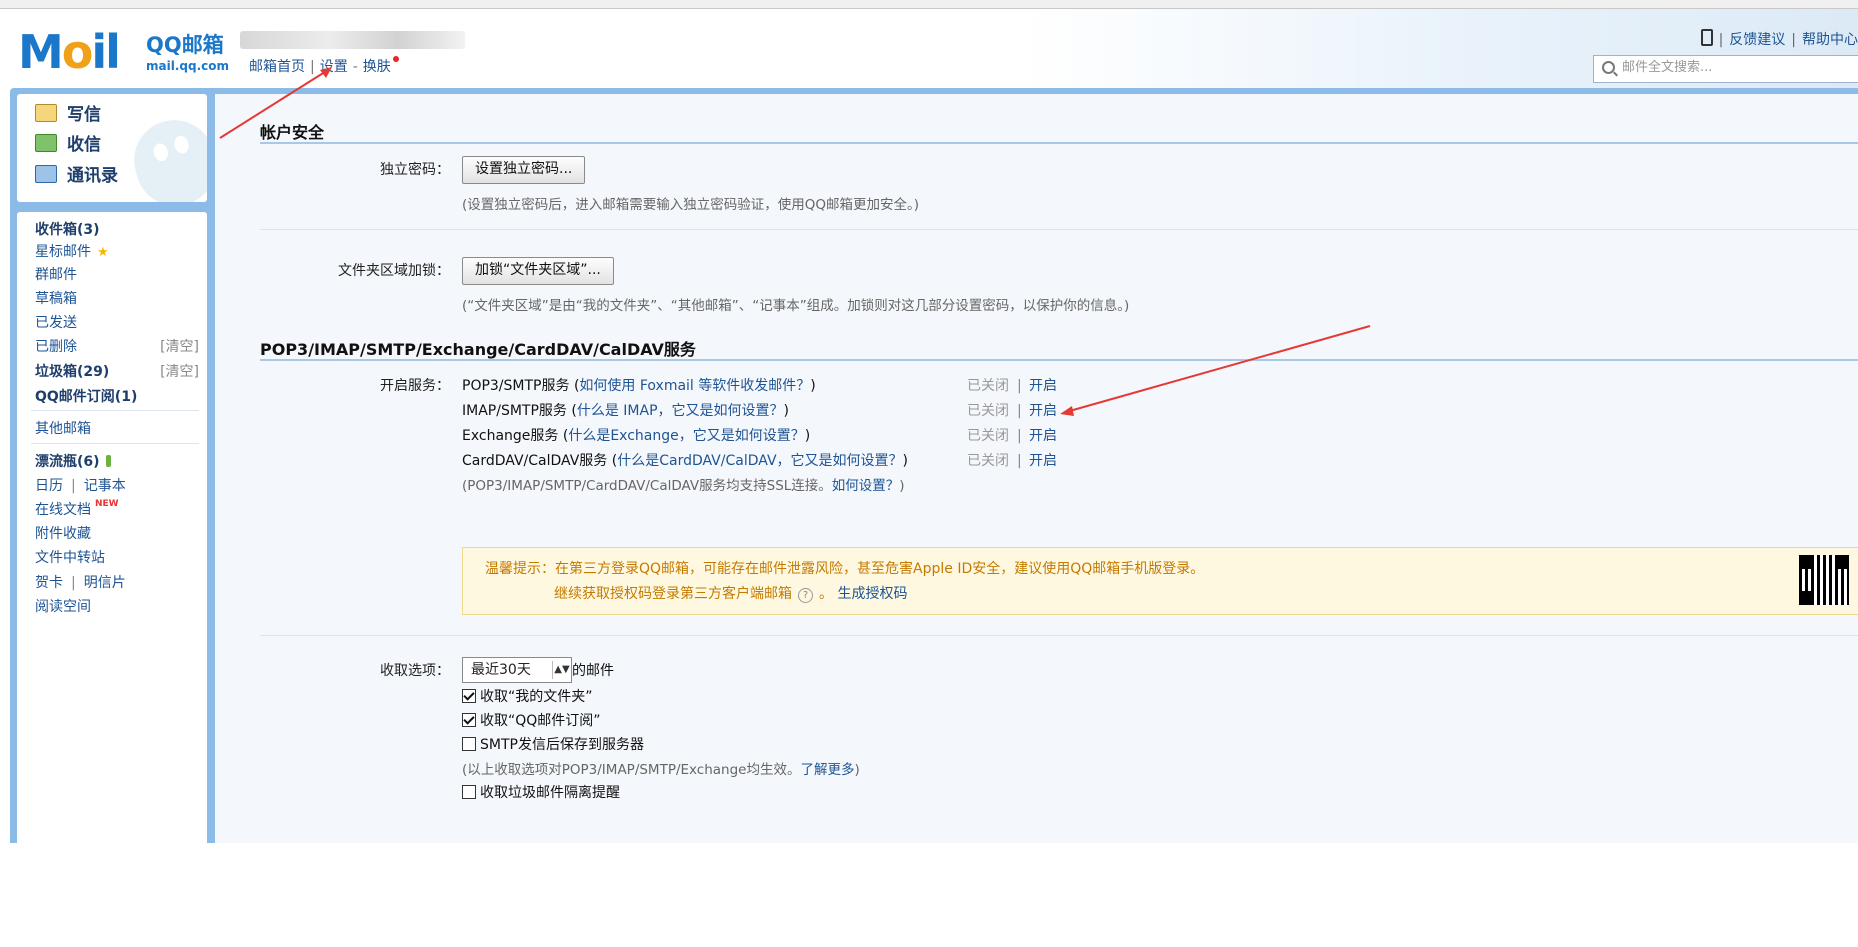  Describe the element at coordinates (63, 533) in the screenshot. I see `sidebar-item-attachments: 附件收藏` at that location.